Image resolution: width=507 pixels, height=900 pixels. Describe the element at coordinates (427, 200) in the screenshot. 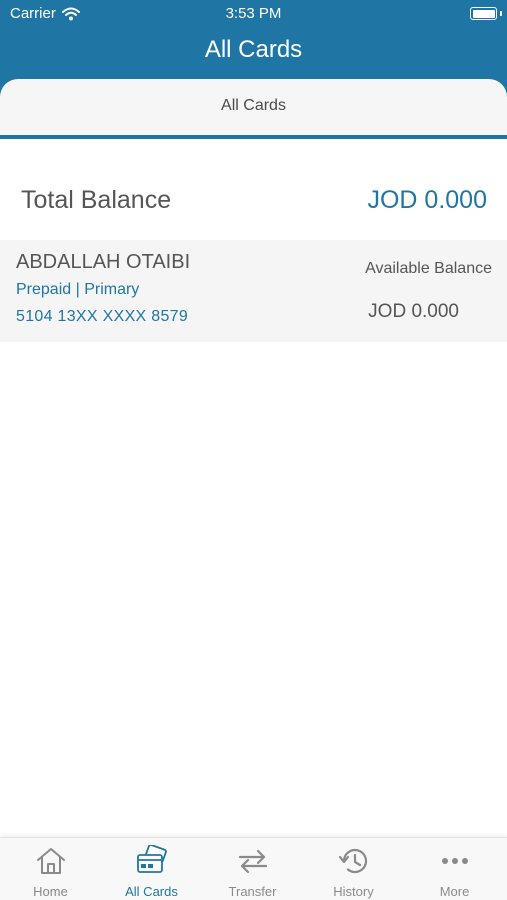

I see `total-balance-value: JOD 0.000` at that location.